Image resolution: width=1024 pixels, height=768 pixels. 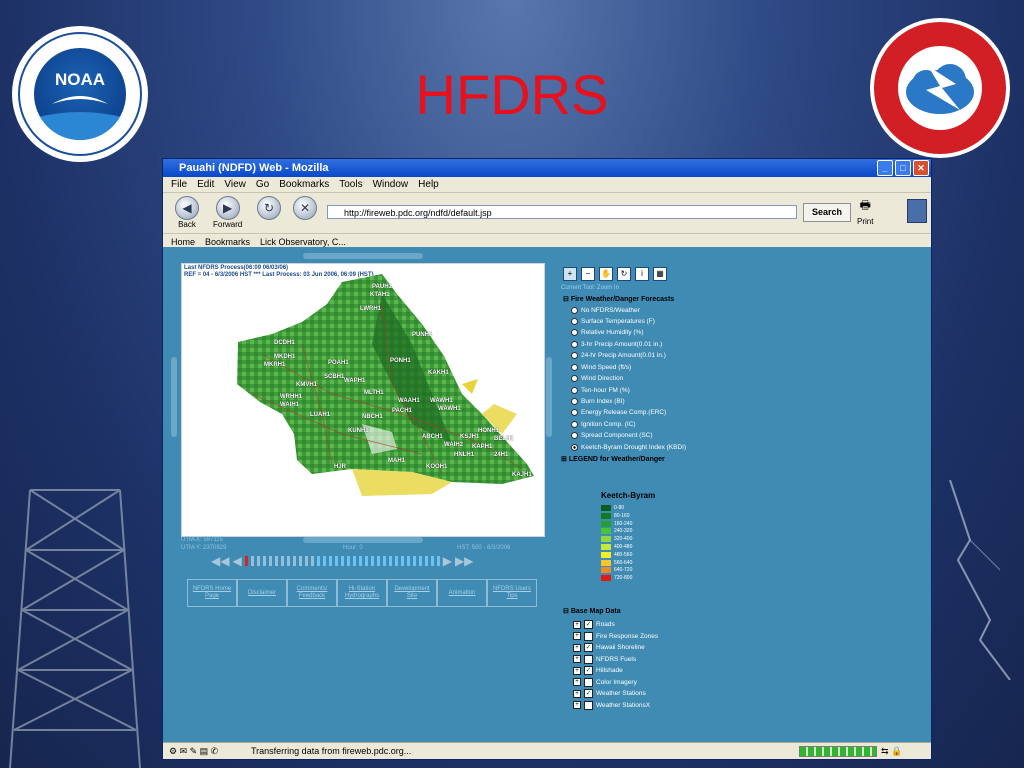 I want to click on option-erc: Energy Release Comp.(ERC), so click(x=618, y=412).